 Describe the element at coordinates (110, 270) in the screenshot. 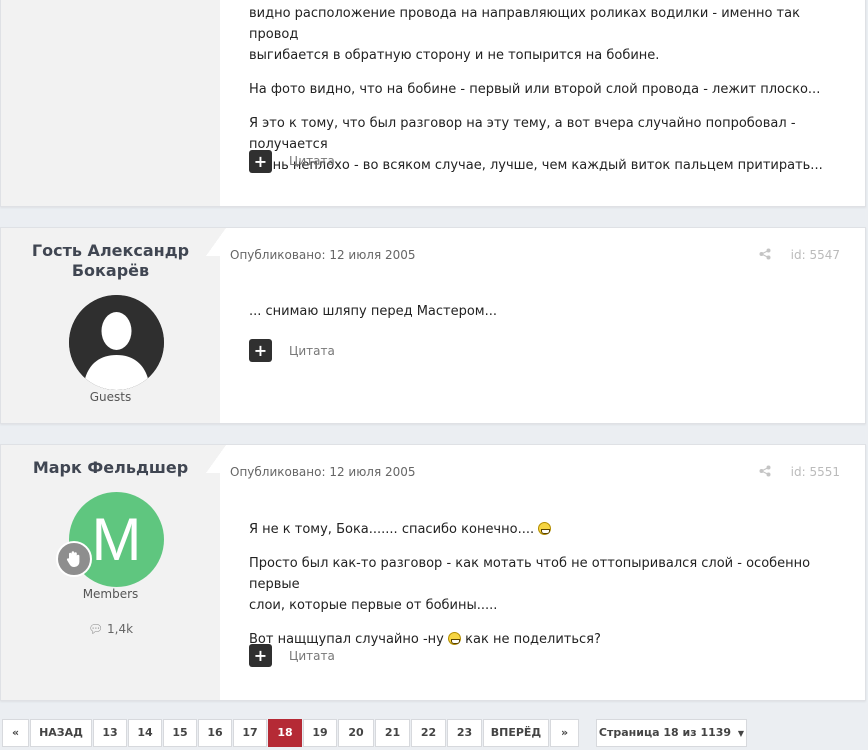

I see `author-name-line: Бокарёв` at that location.